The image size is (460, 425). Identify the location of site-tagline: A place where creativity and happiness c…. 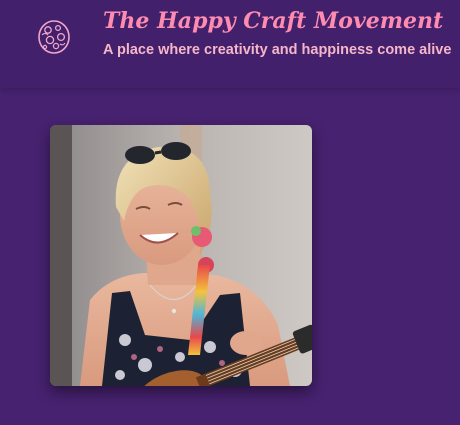
(277, 50).